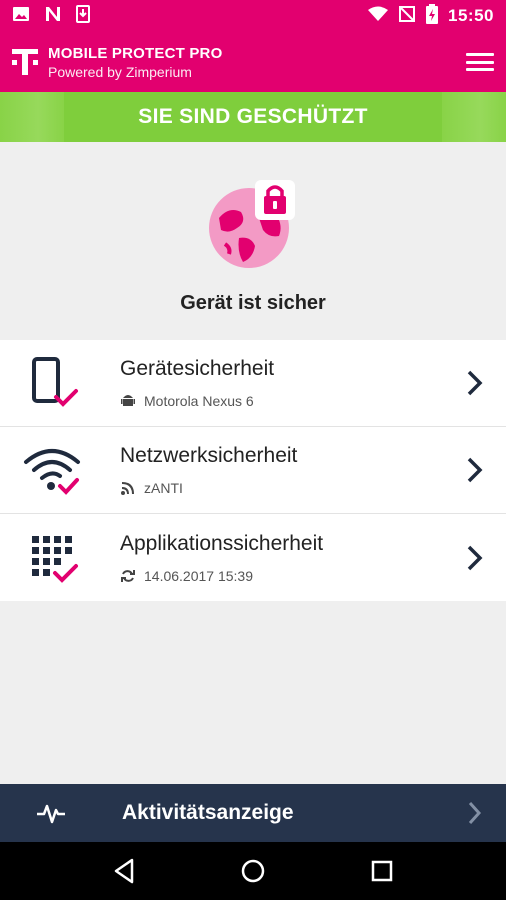  What do you see at coordinates (21, 16) in the screenshot?
I see `gallery-icon` at bounding box center [21, 16].